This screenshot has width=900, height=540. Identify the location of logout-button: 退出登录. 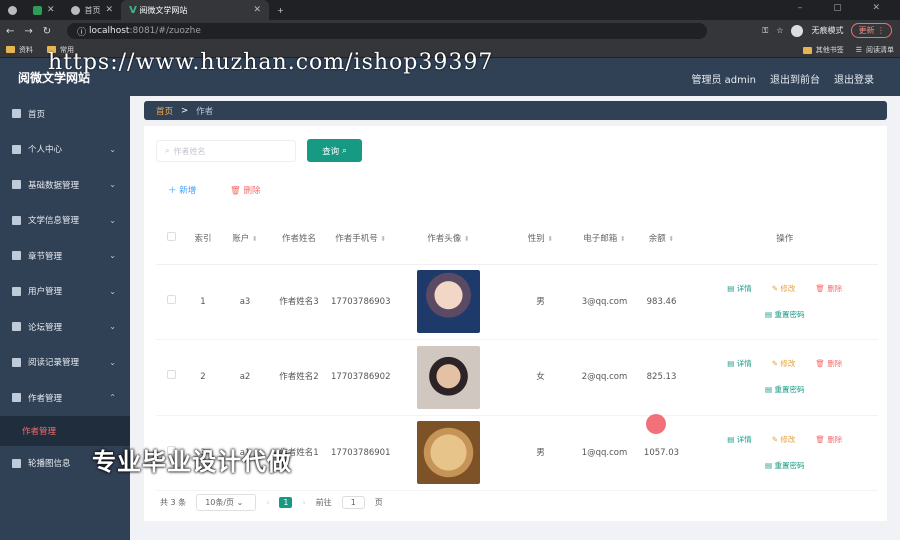
(854, 78).